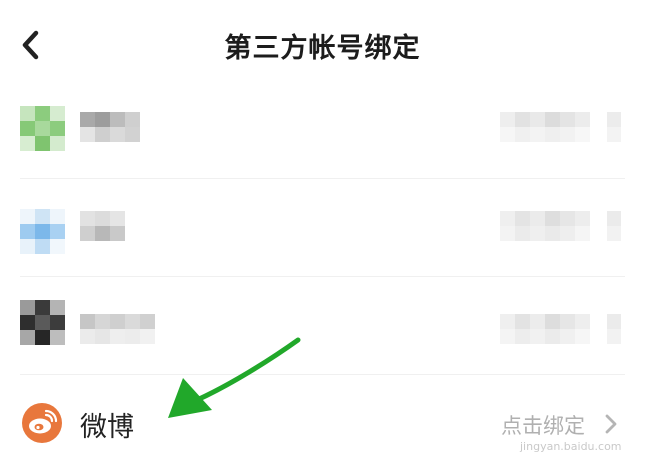 The width and height of the screenshot is (645, 471). What do you see at coordinates (571, 446) in the screenshot?
I see `watermark: jingyan.baidu.com` at bounding box center [571, 446].